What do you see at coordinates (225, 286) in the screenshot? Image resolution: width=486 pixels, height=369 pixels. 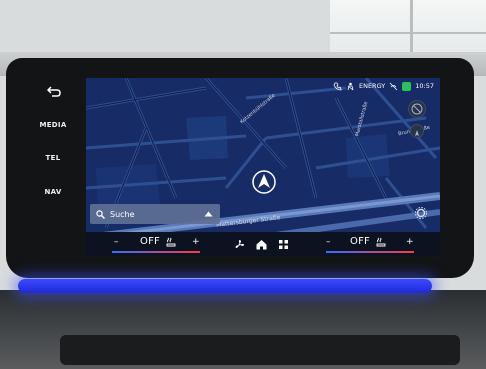 I see `ambient-light-strip` at bounding box center [225, 286].